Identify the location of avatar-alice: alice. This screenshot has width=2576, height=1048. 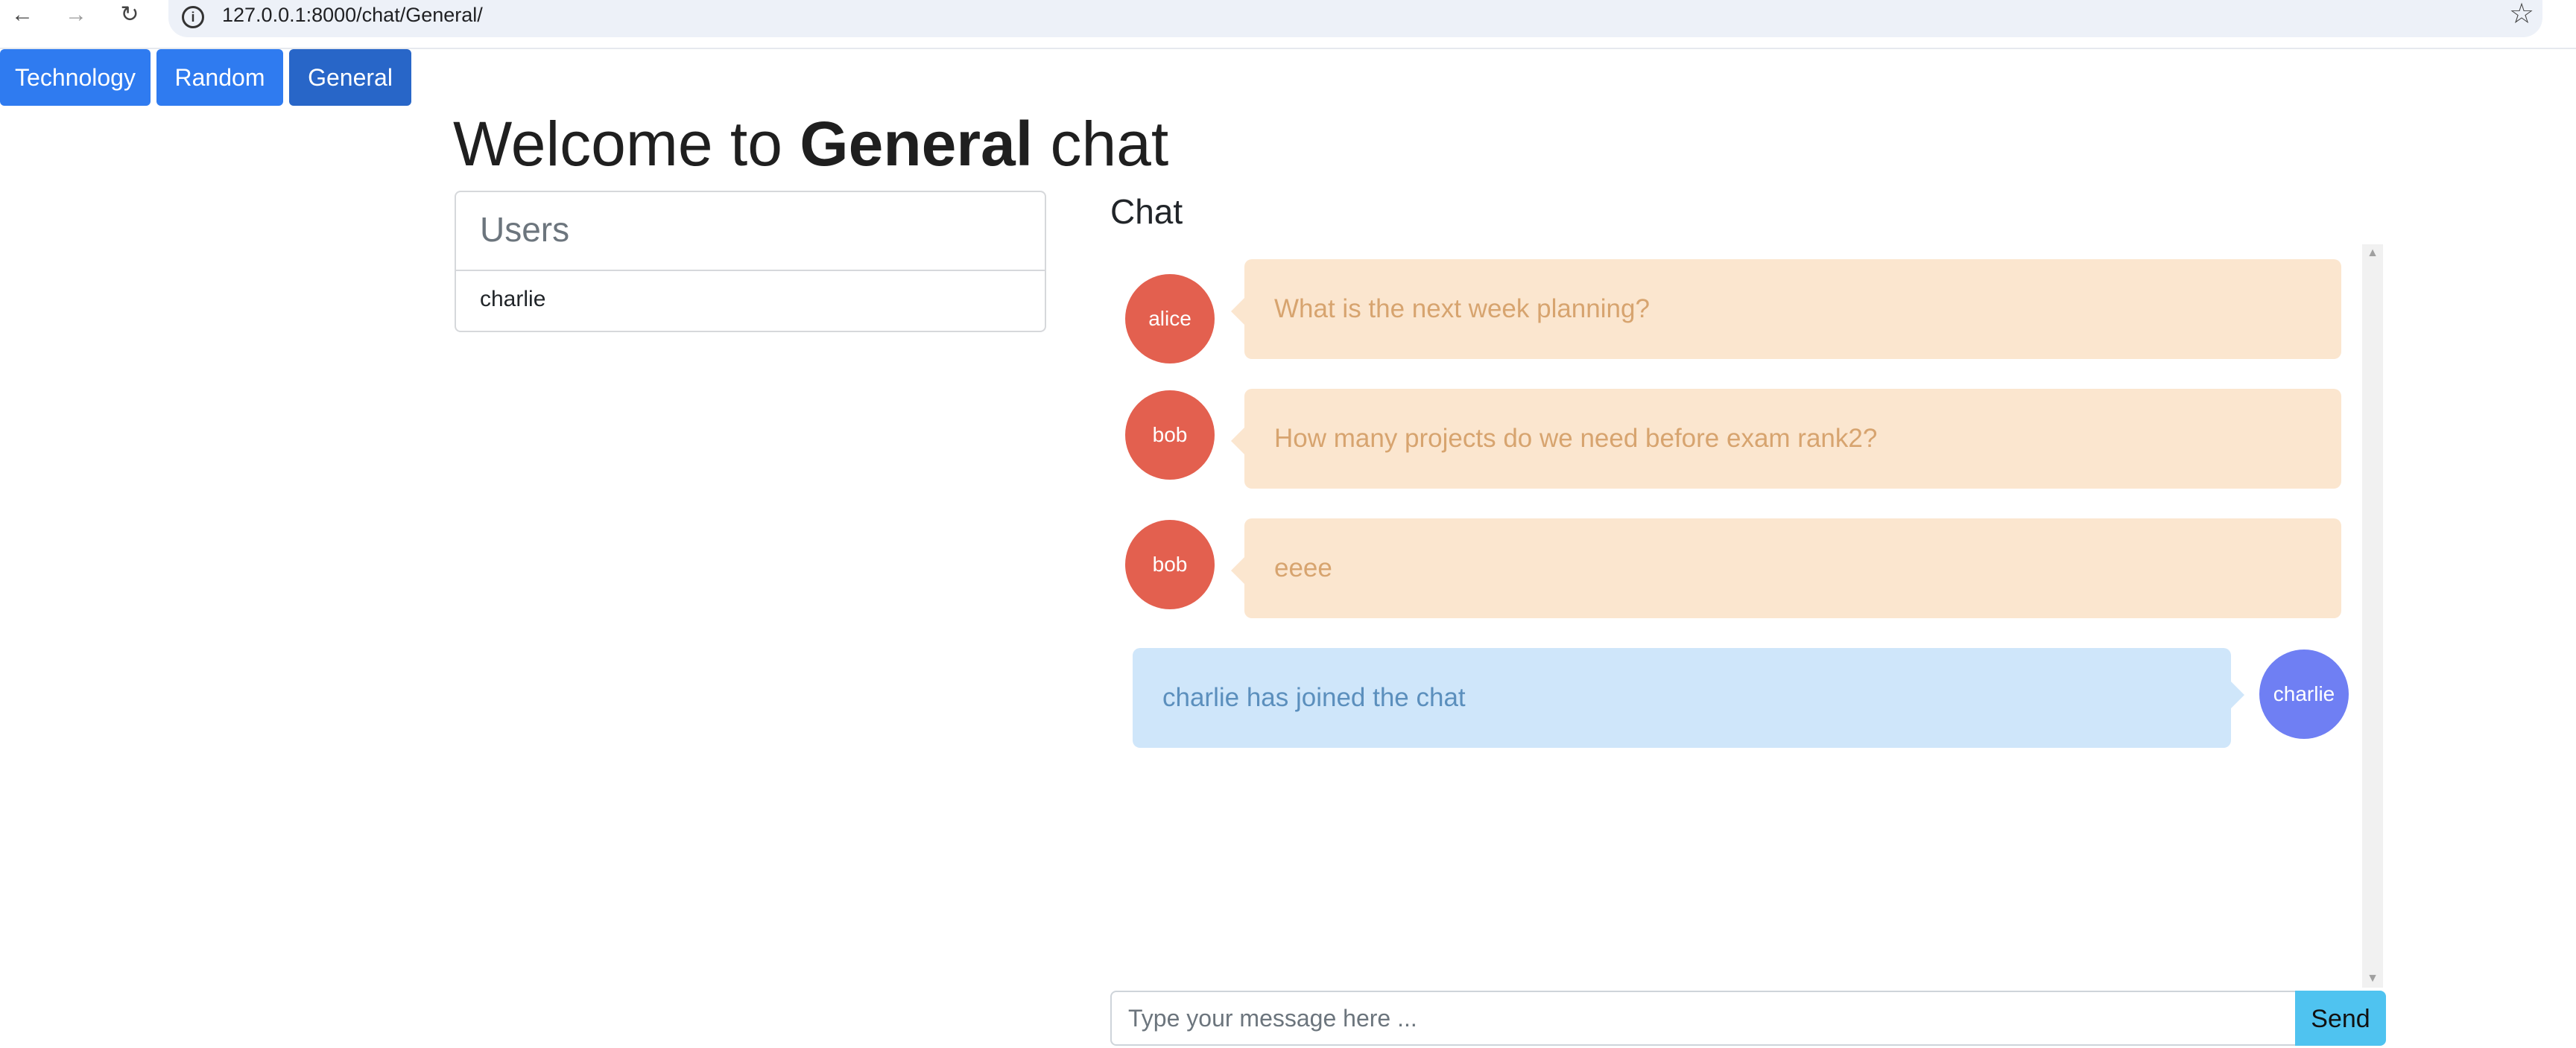
(1170, 318).